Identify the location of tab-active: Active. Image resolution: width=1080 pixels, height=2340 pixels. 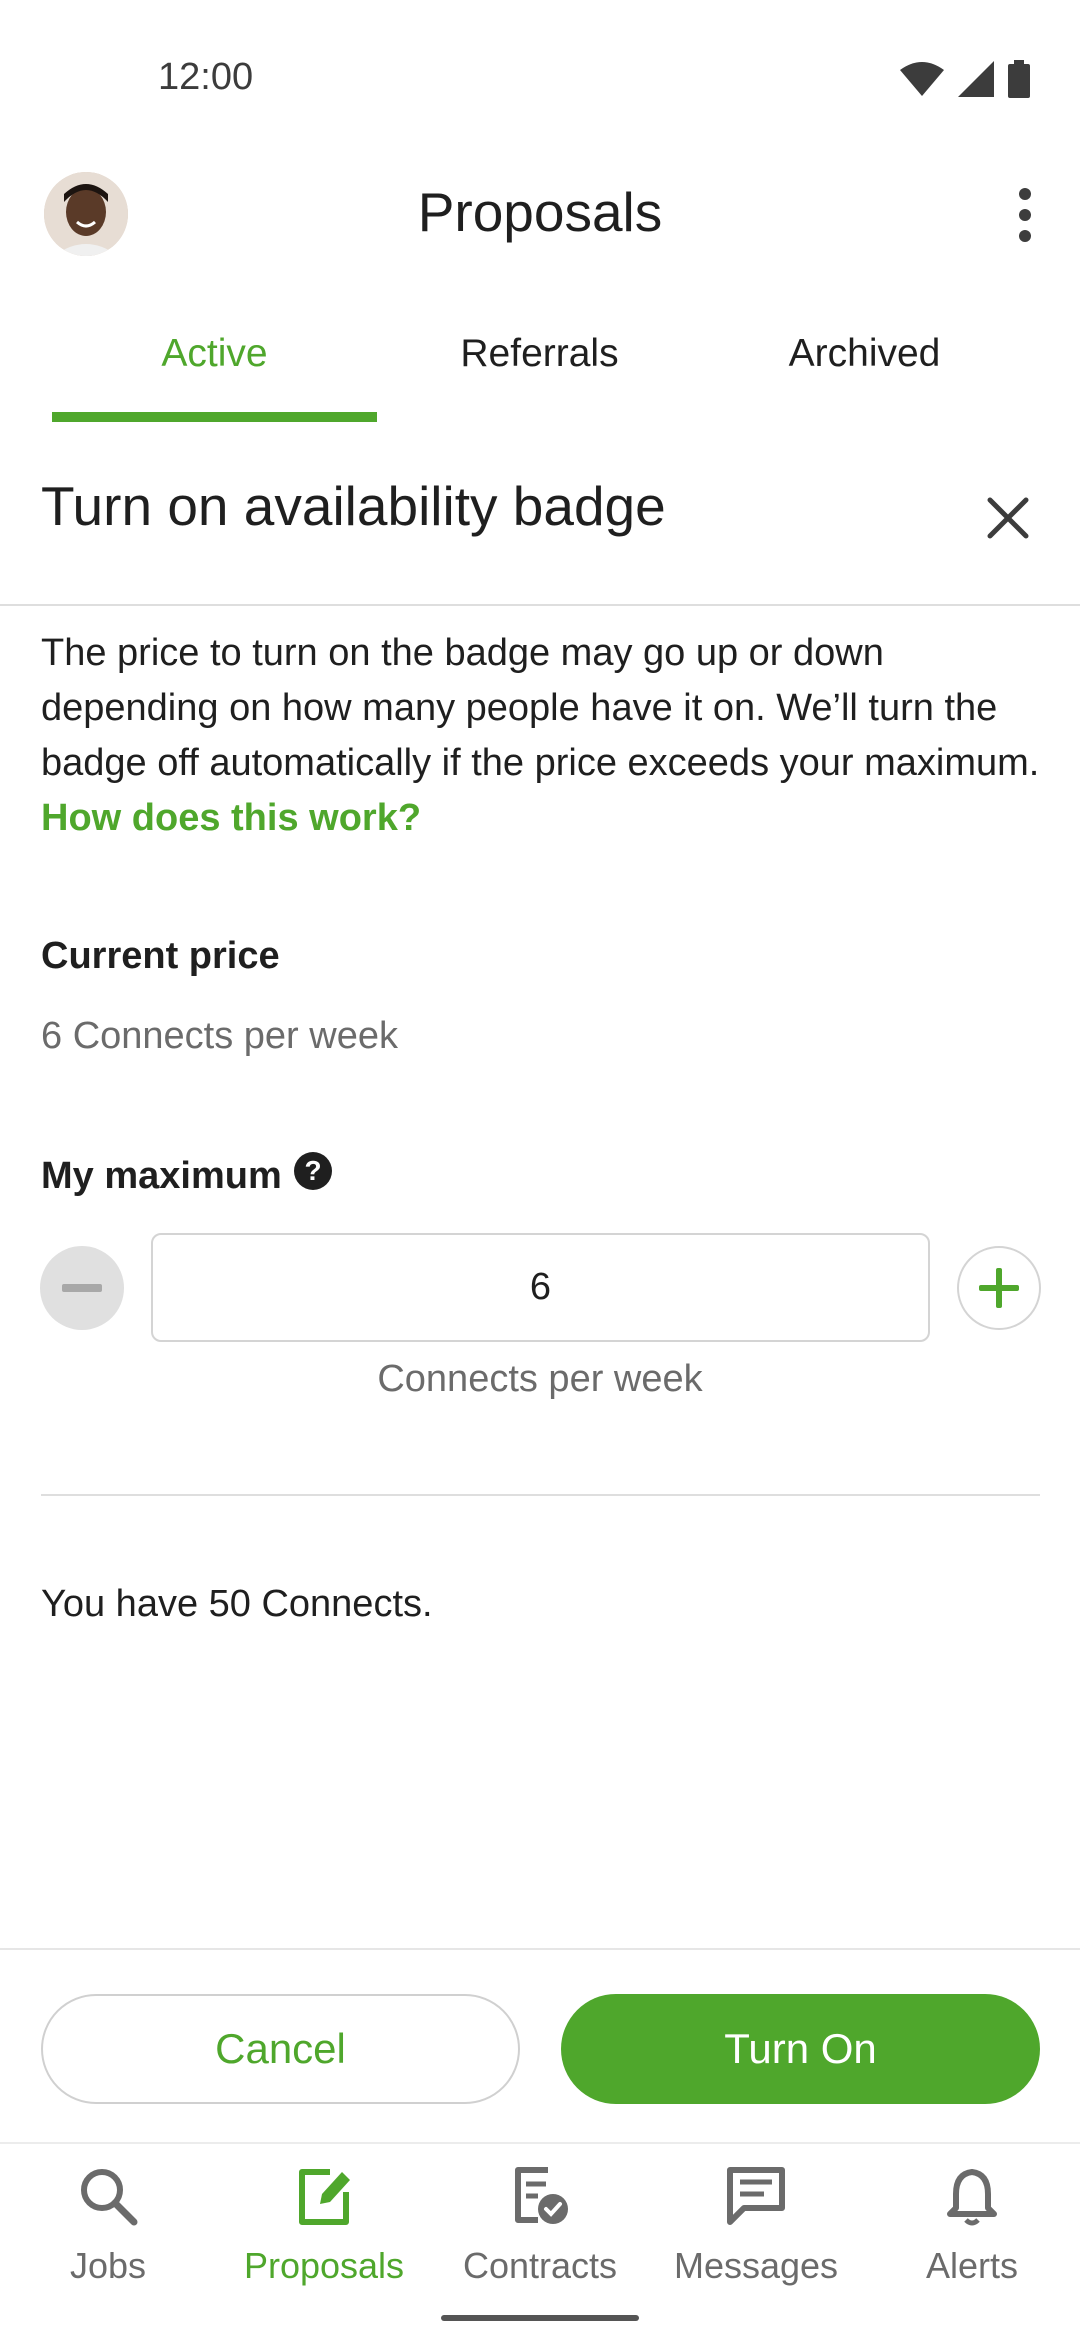
(214, 361).